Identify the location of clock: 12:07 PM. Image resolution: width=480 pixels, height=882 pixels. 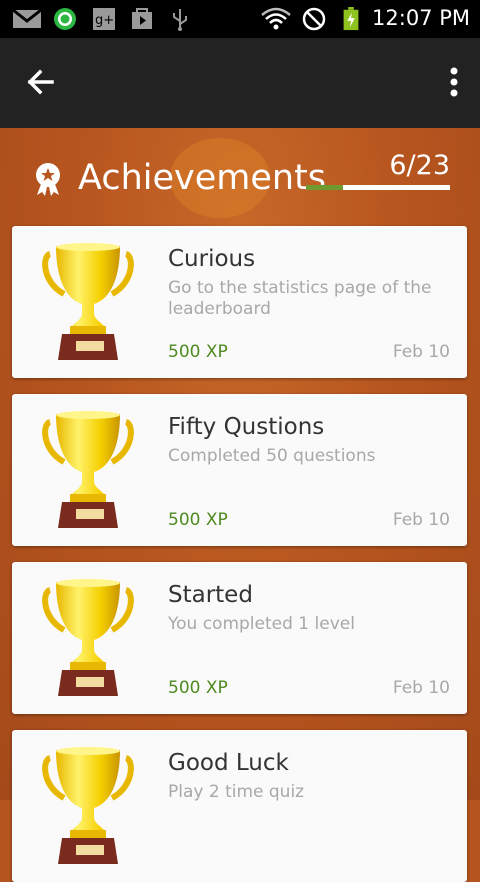
(421, 18).